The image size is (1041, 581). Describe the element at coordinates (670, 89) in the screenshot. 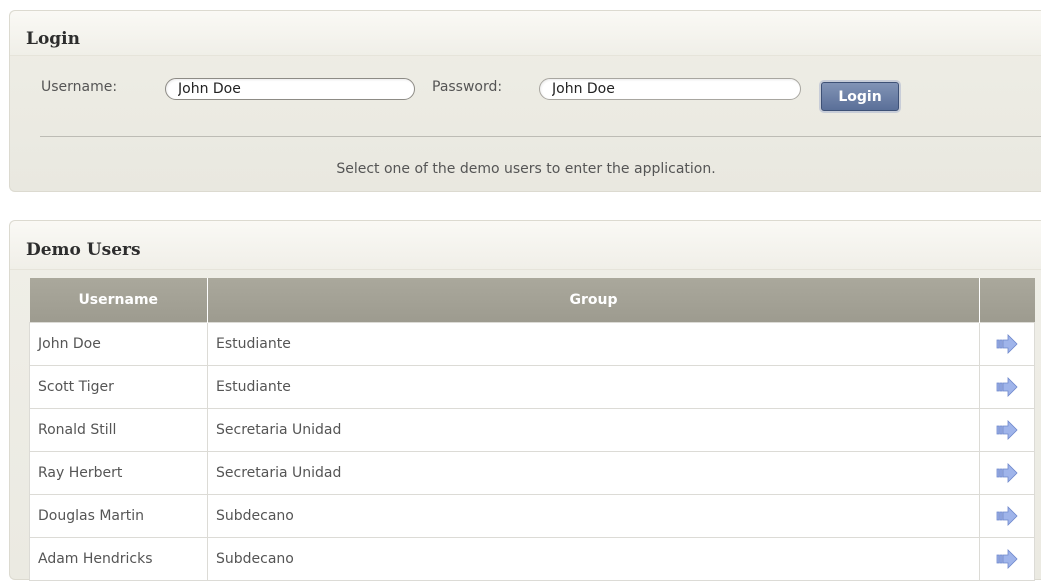

I see `password-input` at that location.